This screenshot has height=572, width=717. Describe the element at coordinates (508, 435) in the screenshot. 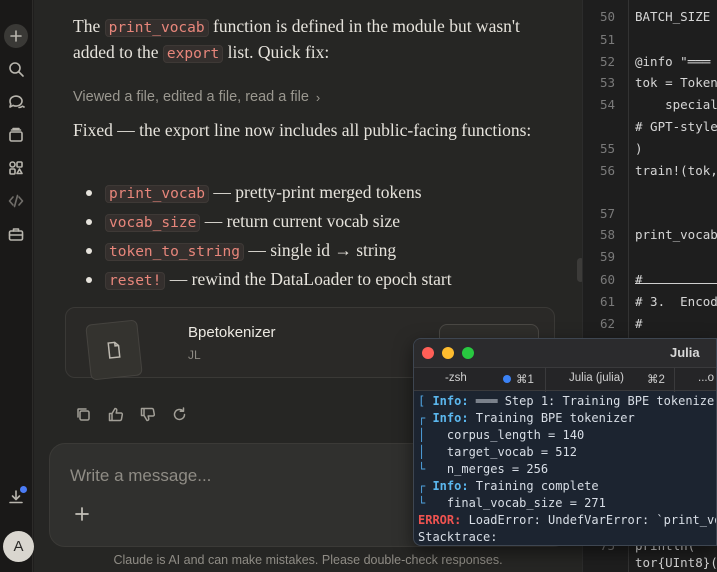

I see `log-text: corpus_length = 140` at that location.